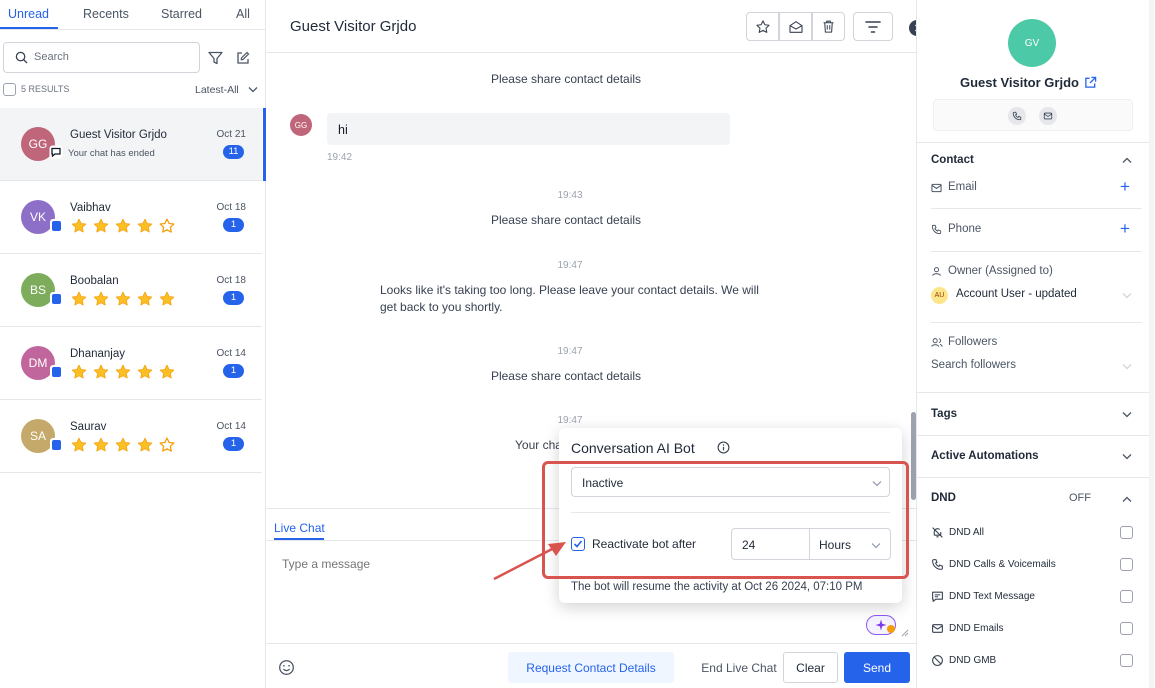 This screenshot has width=1155, height=688. I want to click on active-tab-indicator, so click(29, 28).